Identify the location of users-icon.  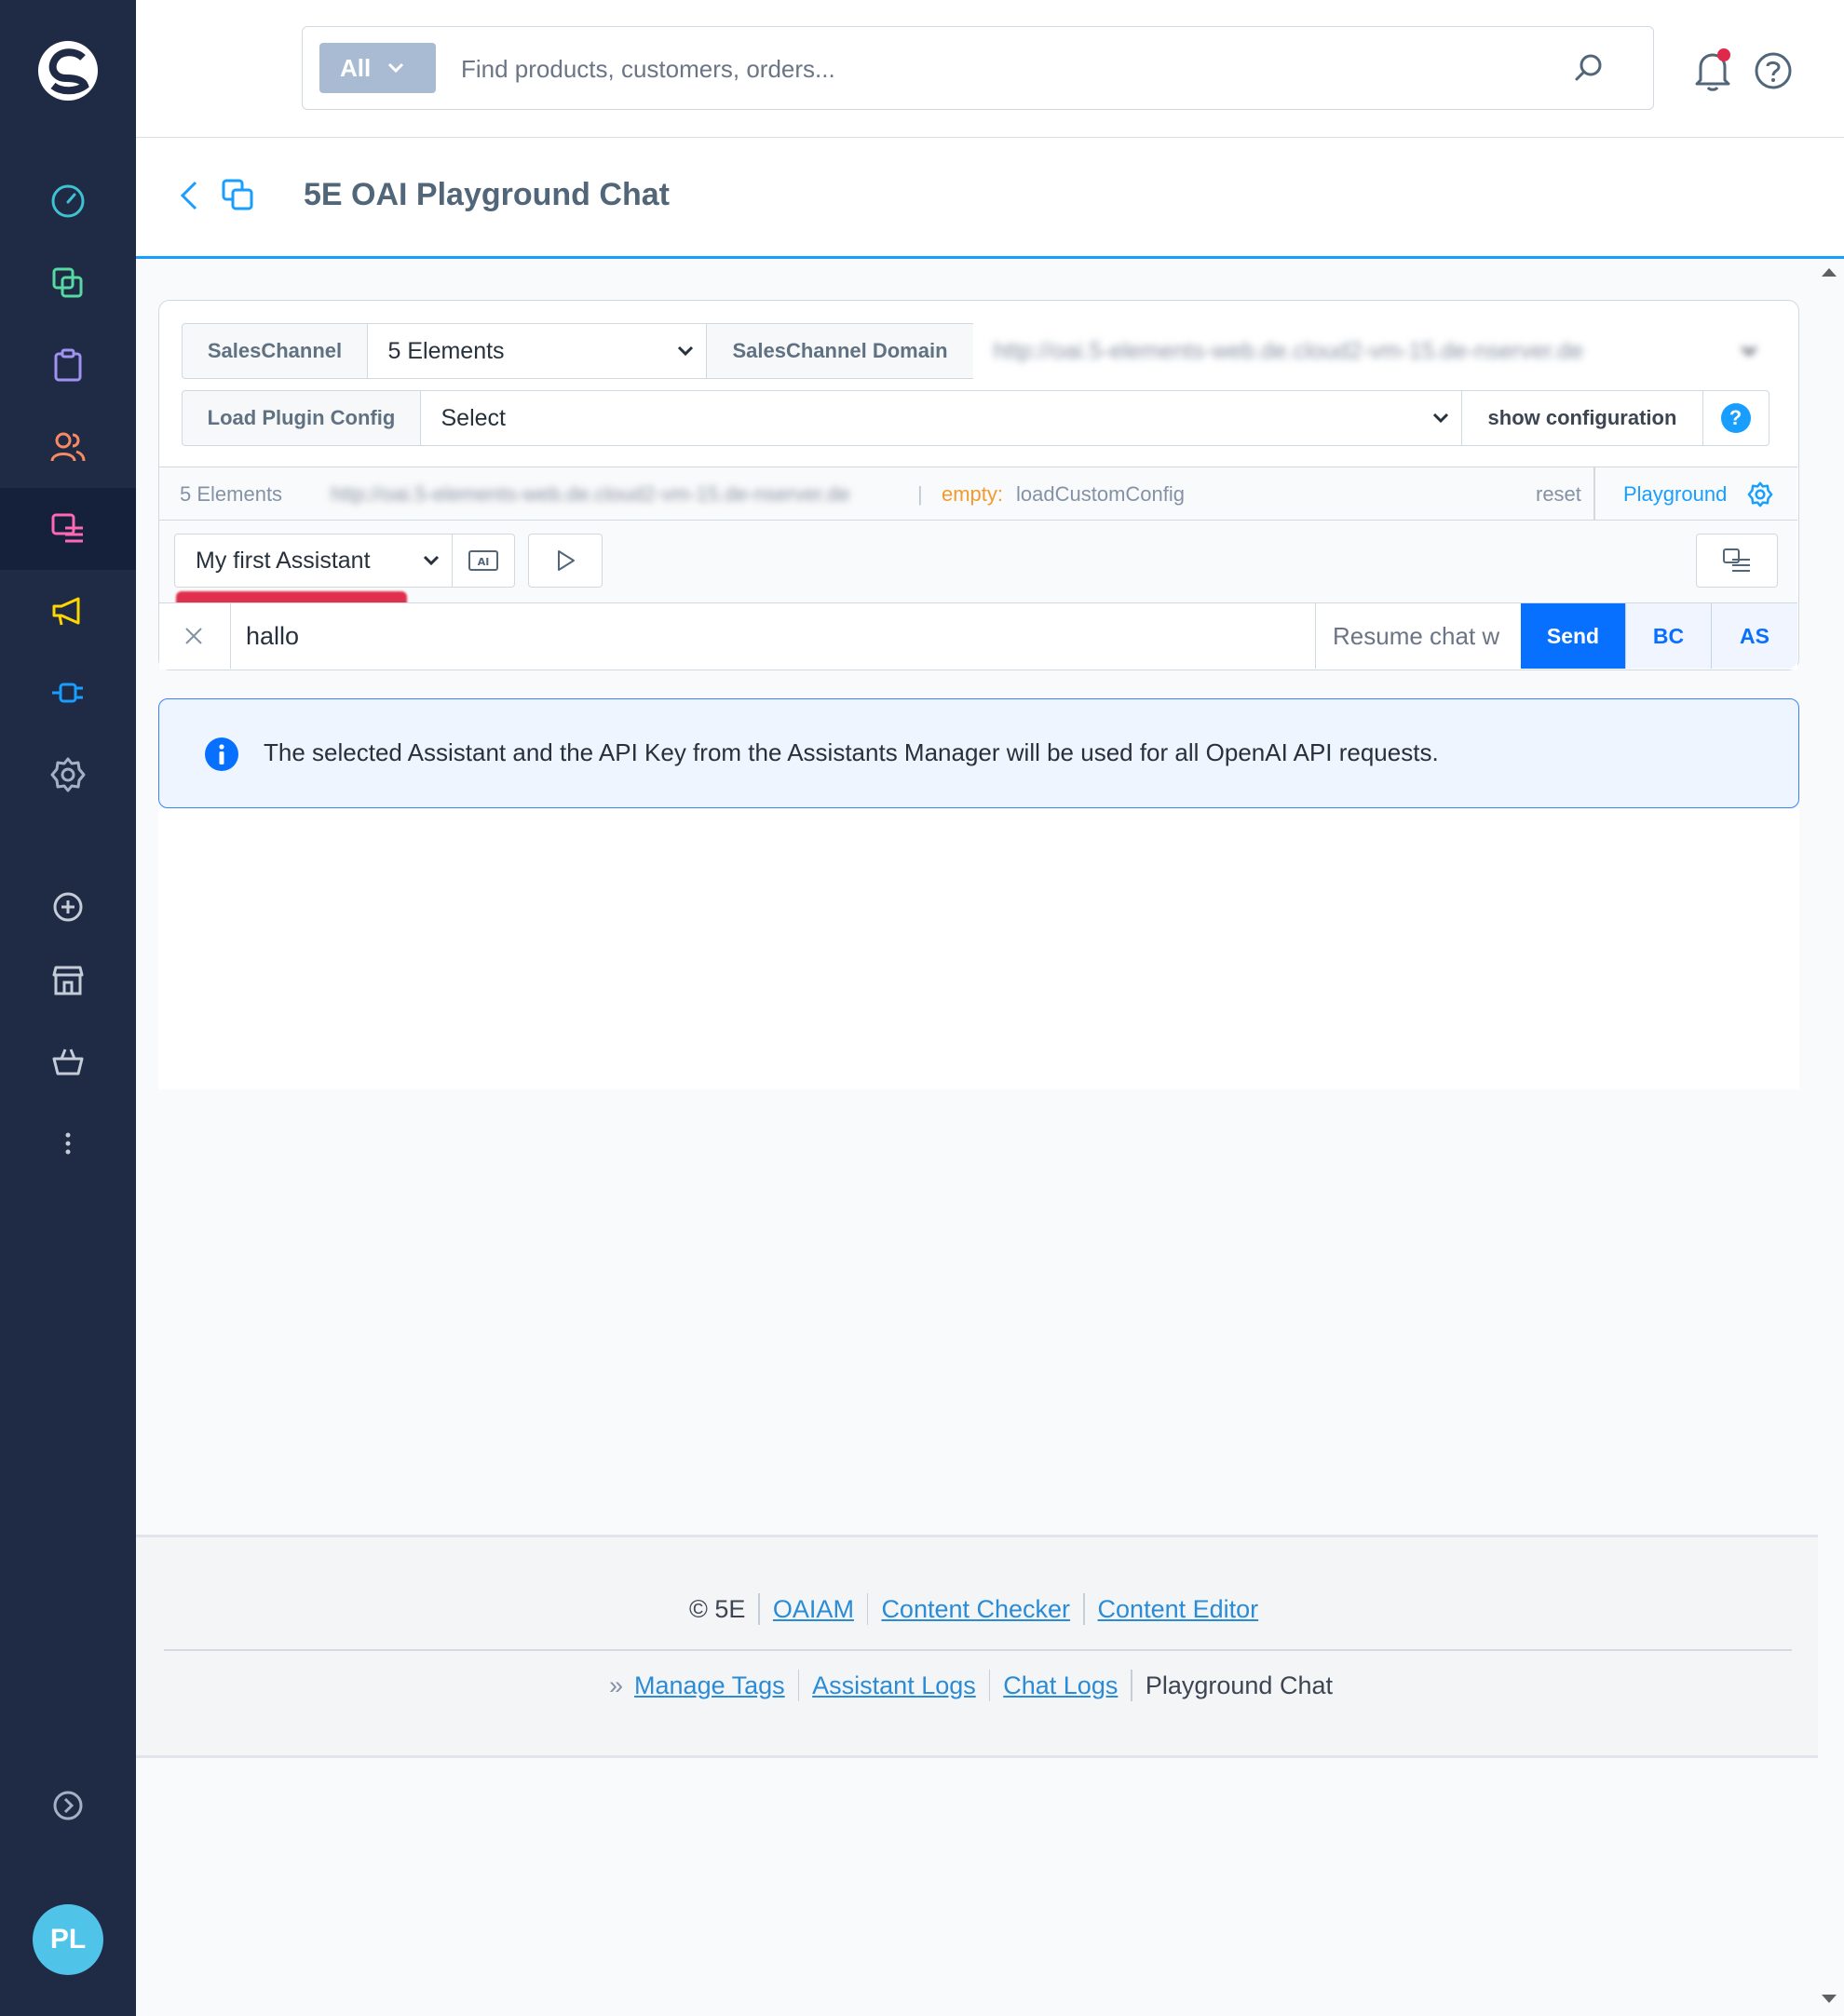
(68, 447).